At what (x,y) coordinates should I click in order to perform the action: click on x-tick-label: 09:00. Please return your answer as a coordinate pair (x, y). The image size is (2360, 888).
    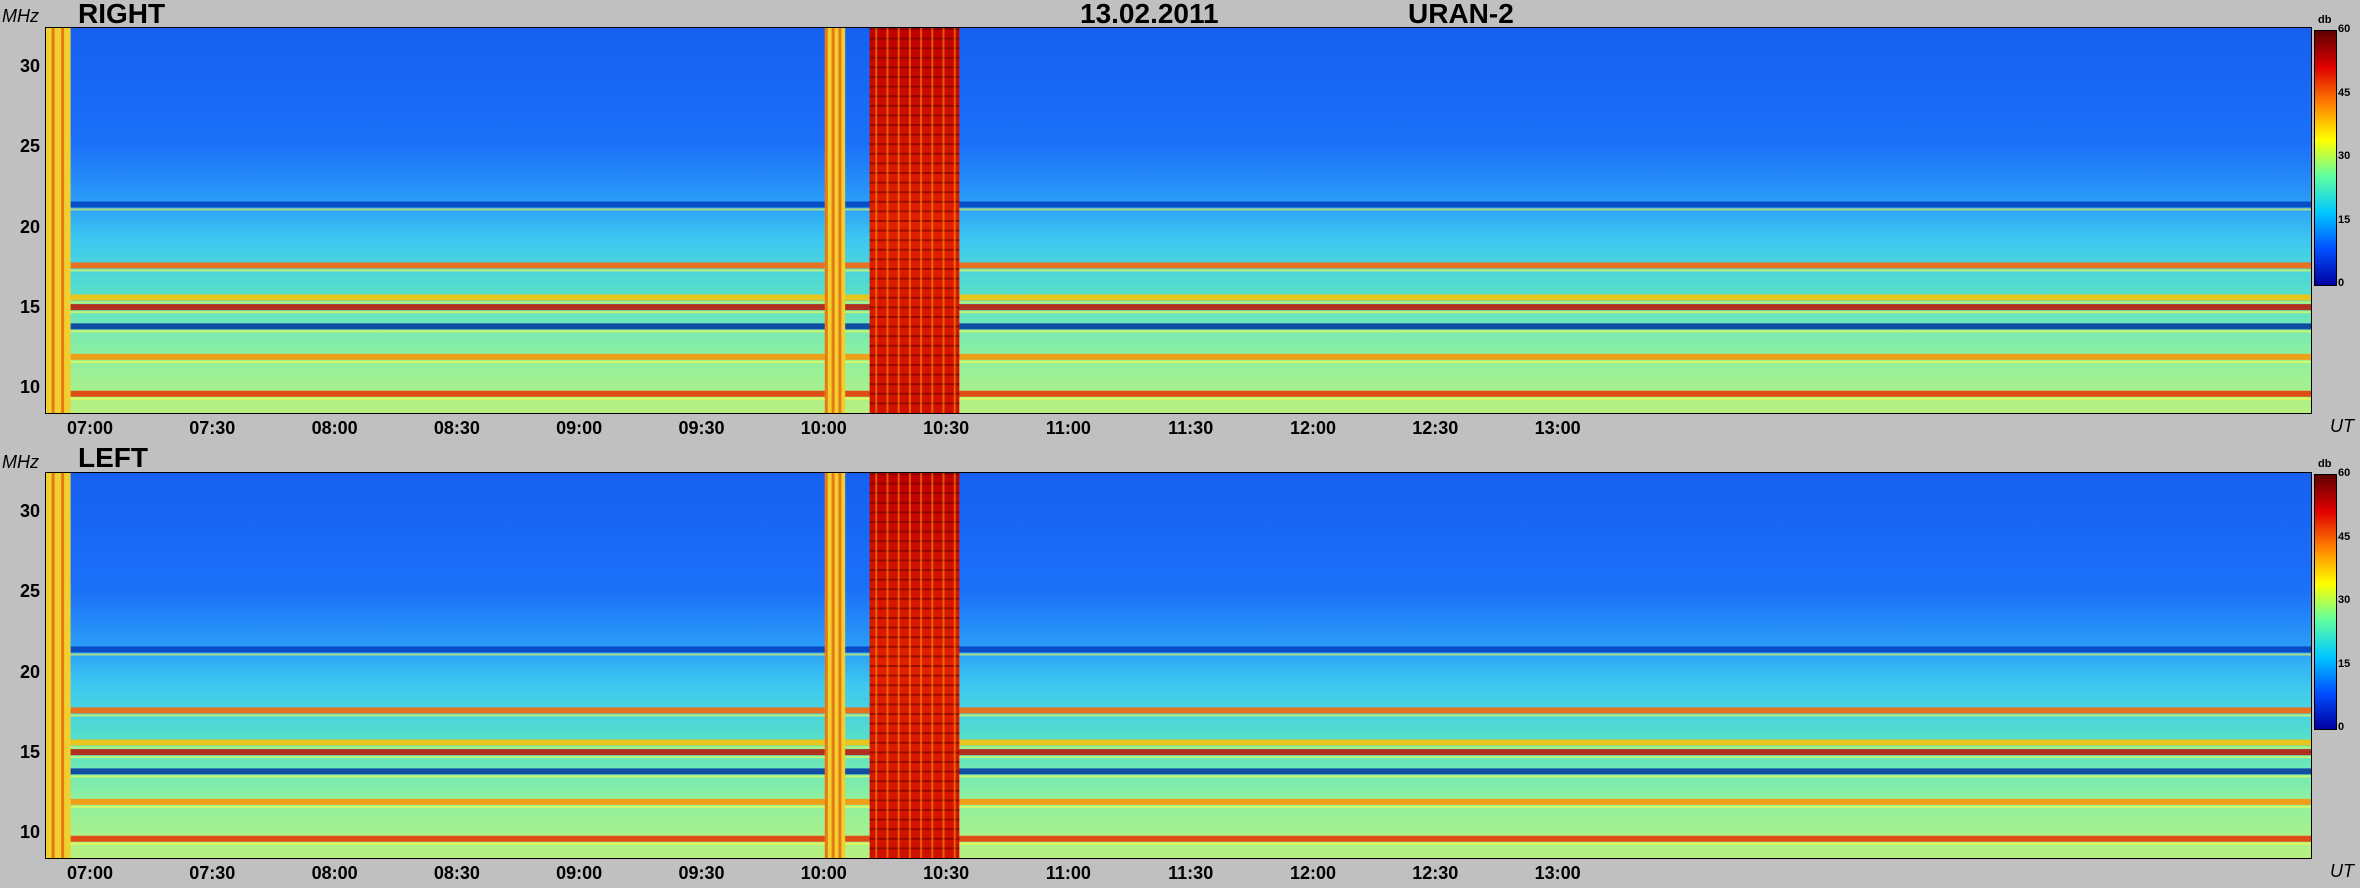
    Looking at the image, I should click on (579, 873).